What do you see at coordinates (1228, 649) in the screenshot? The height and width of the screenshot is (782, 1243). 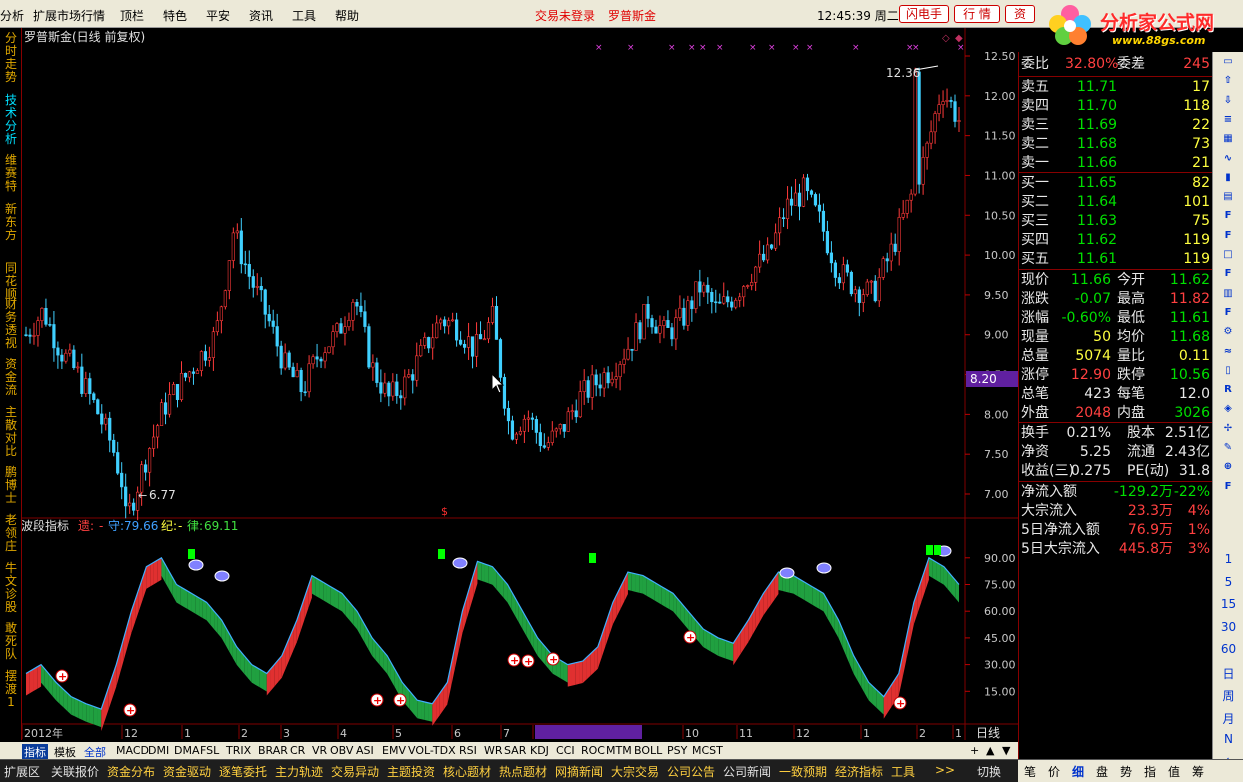 I see `period-button: 60` at bounding box center [1228, 649].